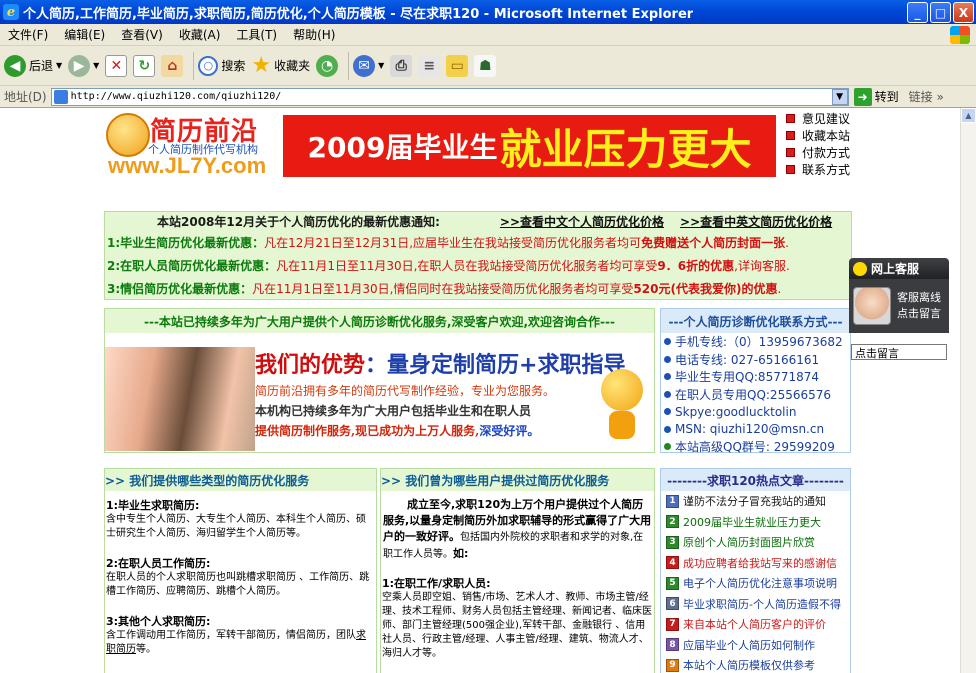 The height and width of the screenshot is (673, 976). I want to click on contact-item: 手机专线:（0）13959673682, so click(755, 342).